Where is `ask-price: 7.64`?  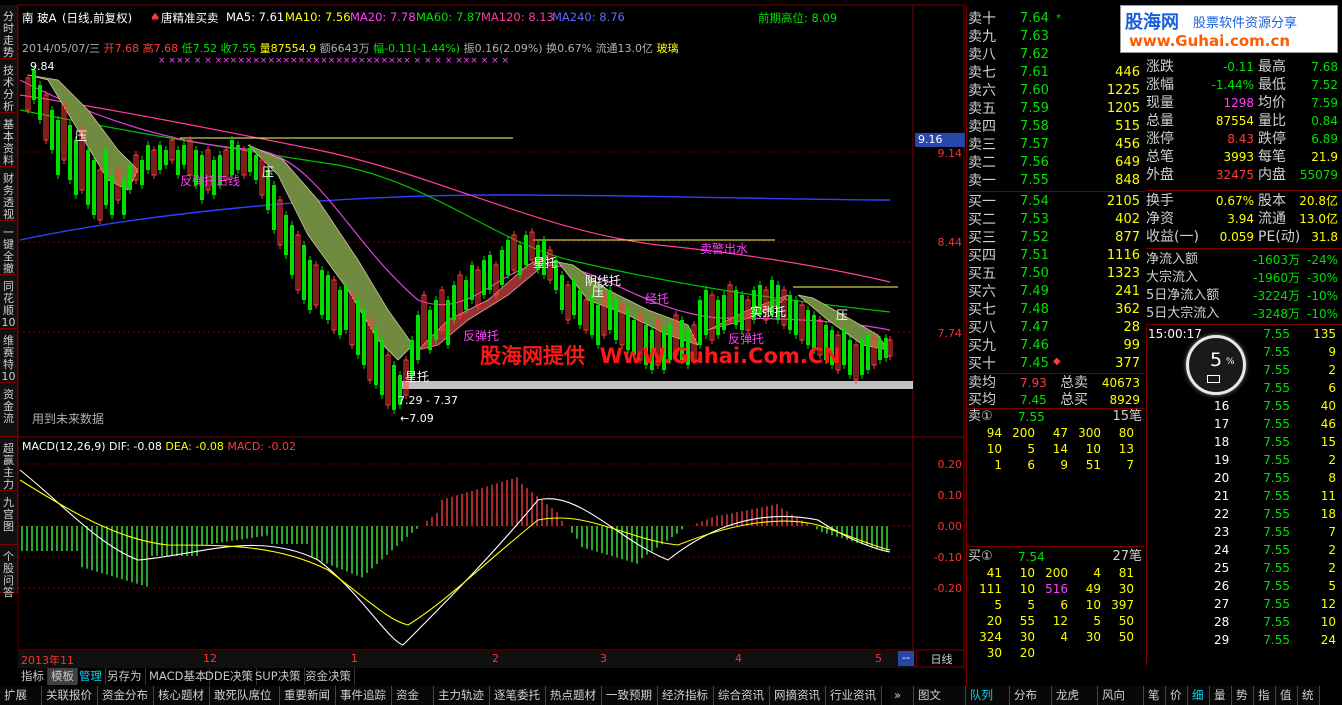
ask-price: 7.64 is located at coordinates (1034, 18).